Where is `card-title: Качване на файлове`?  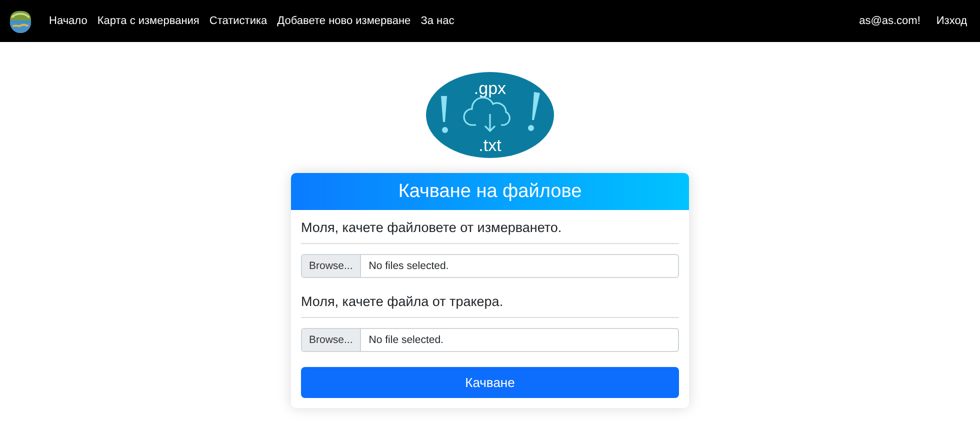
card-title: Качване на файлове is located at coordinates (490, 191).